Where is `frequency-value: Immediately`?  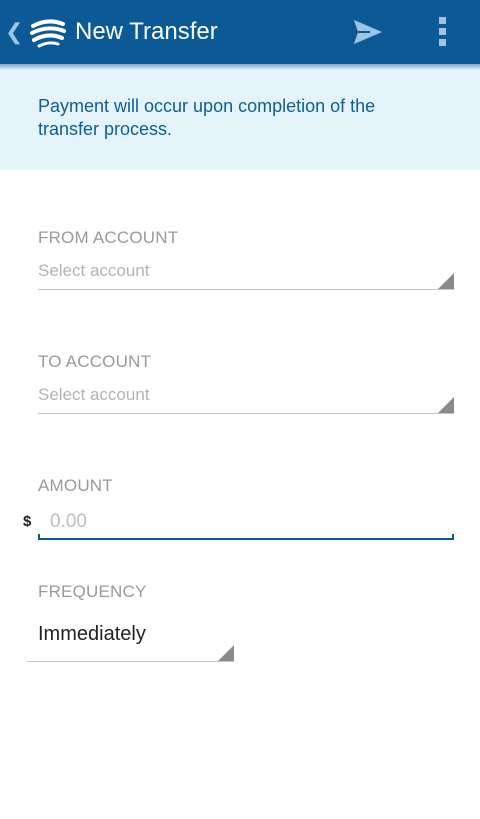 frequency-value: Immediately is located at coordinates (92, 634).